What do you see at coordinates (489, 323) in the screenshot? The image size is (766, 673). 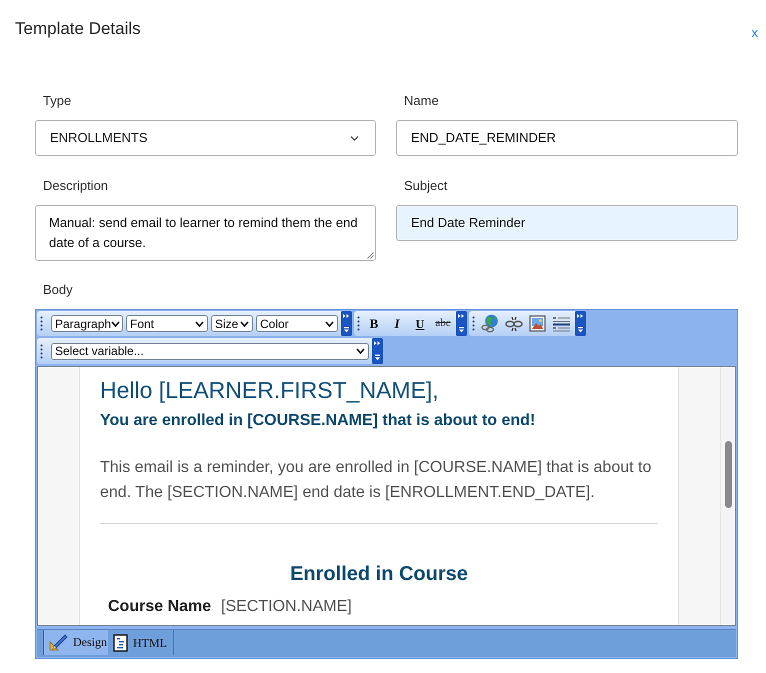 I see `globe-link-icon` at bounding box center [489, 323].